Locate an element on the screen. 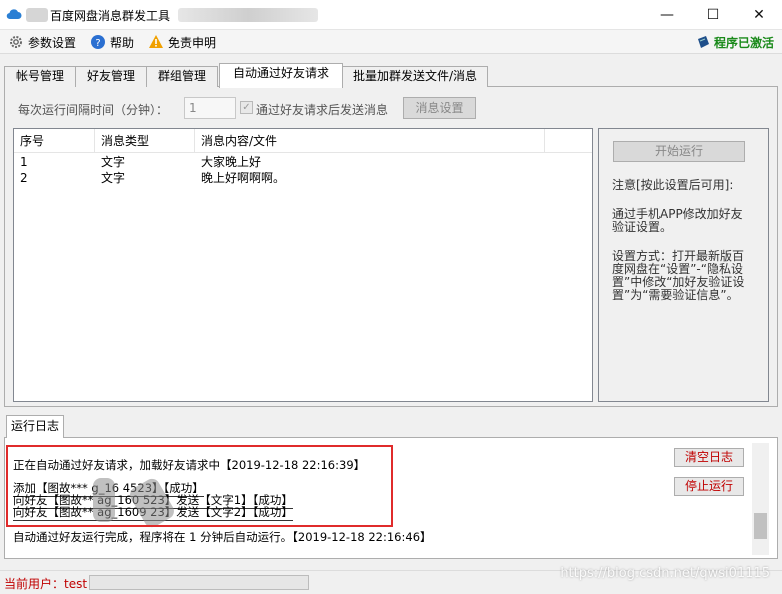  note-heading: 注意[按此设置后可用]: is located at coordinates (673, 185).